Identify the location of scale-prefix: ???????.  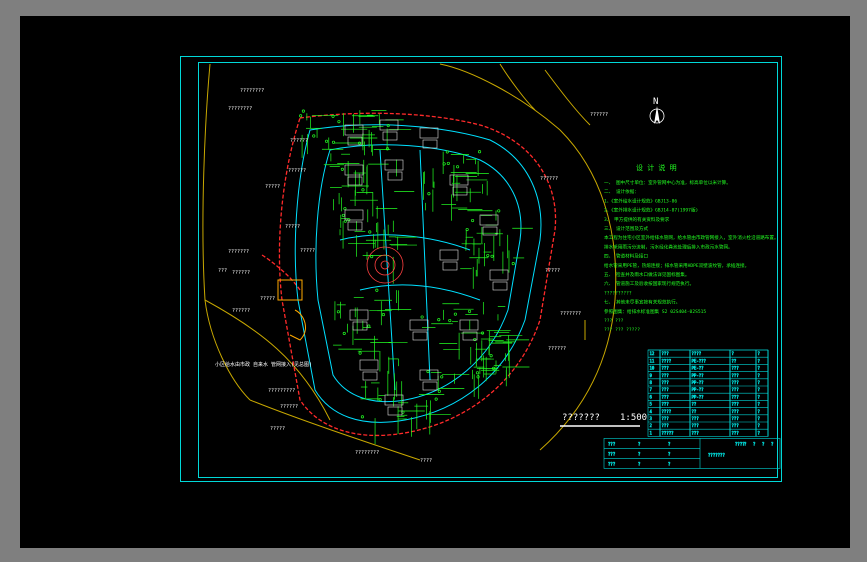
(581, 418).